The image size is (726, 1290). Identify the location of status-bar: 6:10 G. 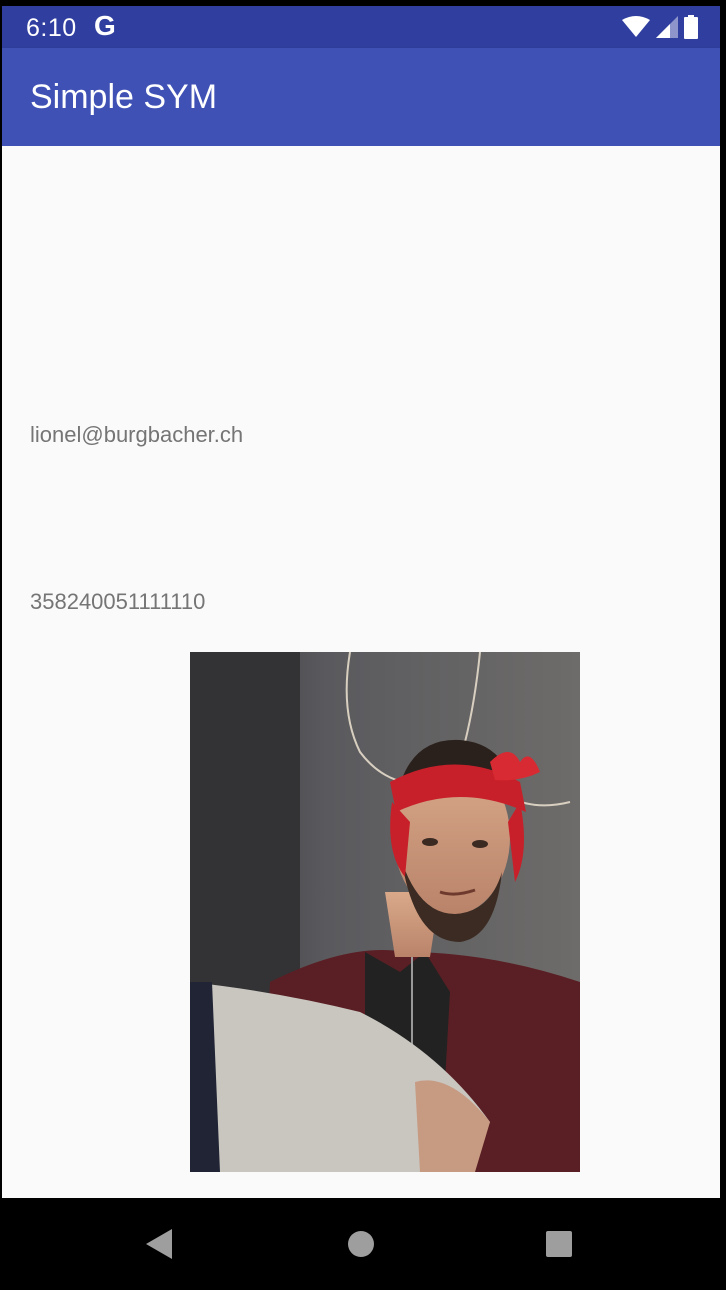
(361, 27).